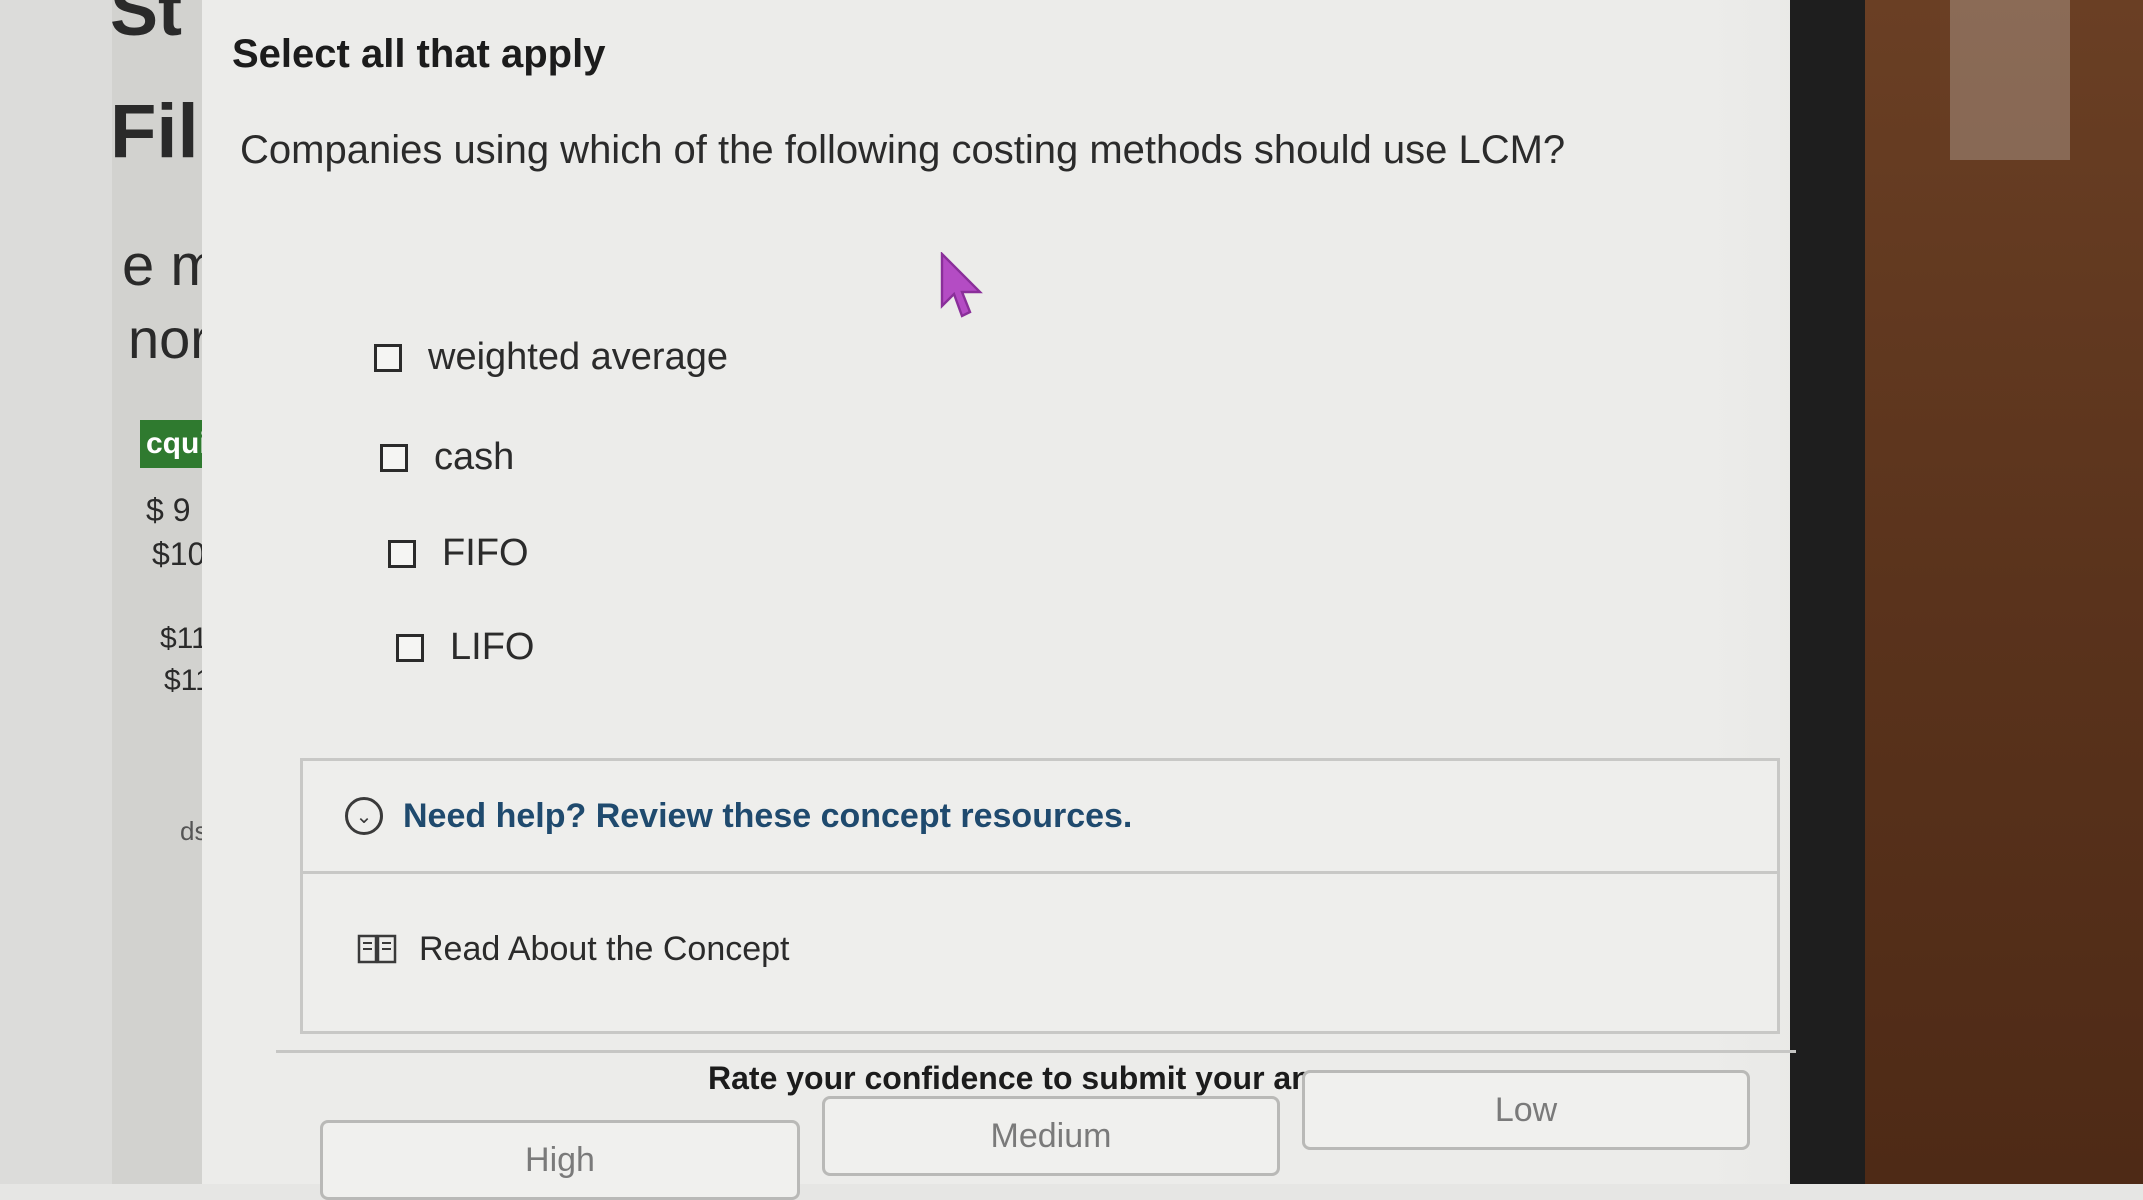 This screenshot has height=1200, width=2143. I want to click on bg-title-fragment: St, so click(146, 25).